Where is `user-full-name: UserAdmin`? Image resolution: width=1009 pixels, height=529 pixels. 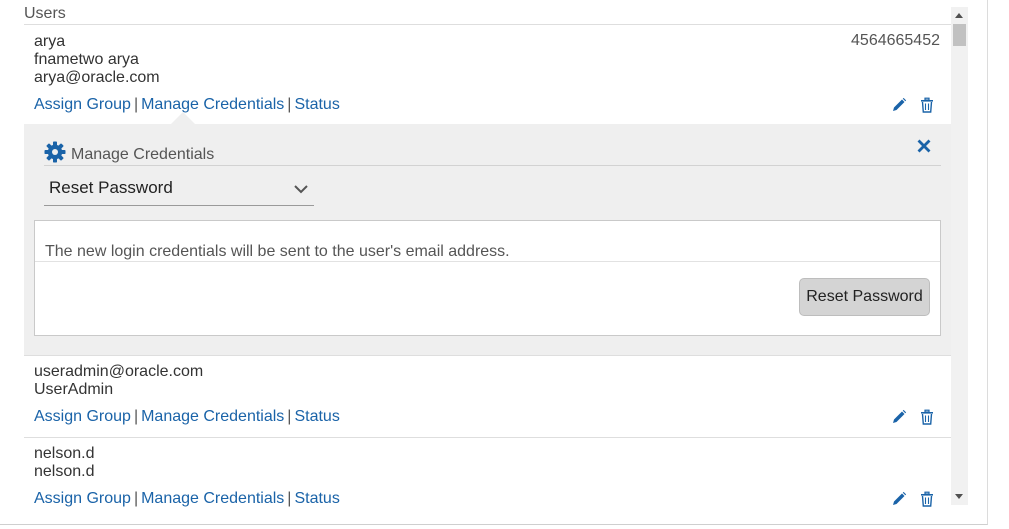
user-full-name: UserAdmin is located at coordinates (74, 389).